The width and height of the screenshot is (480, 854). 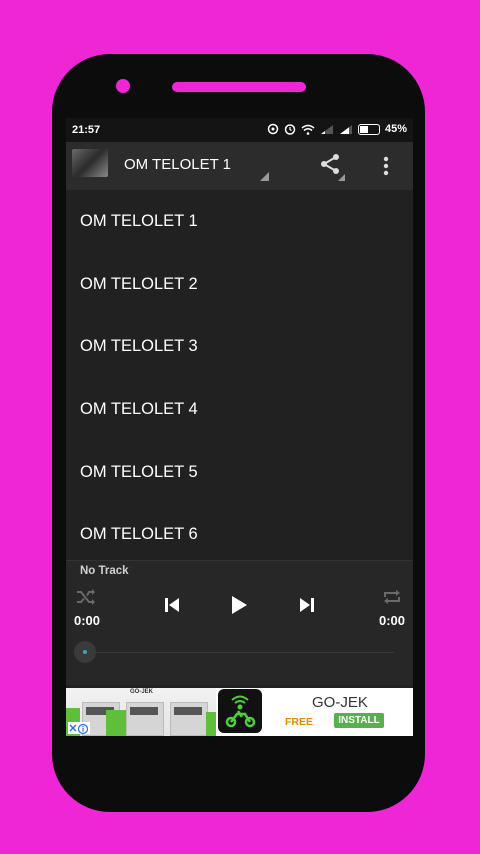 I want to click on more-vert-icon, so click(x=386, y=166).